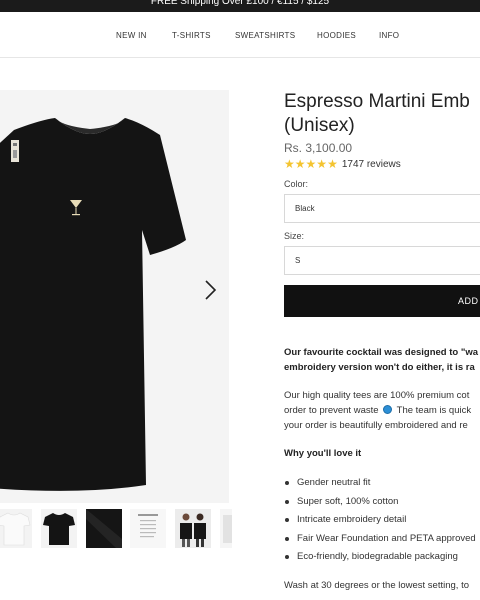 This screenshot has width=480, height=600. I want to click on thumbnail-size-guide-card, so click(148, 528).